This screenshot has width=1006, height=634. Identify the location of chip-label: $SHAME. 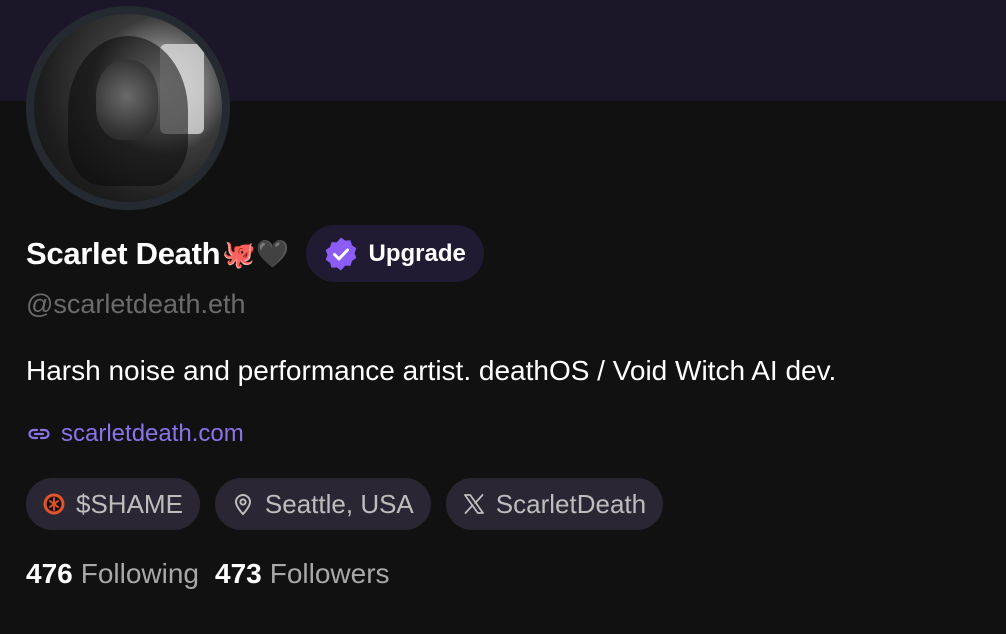
(129, 503).